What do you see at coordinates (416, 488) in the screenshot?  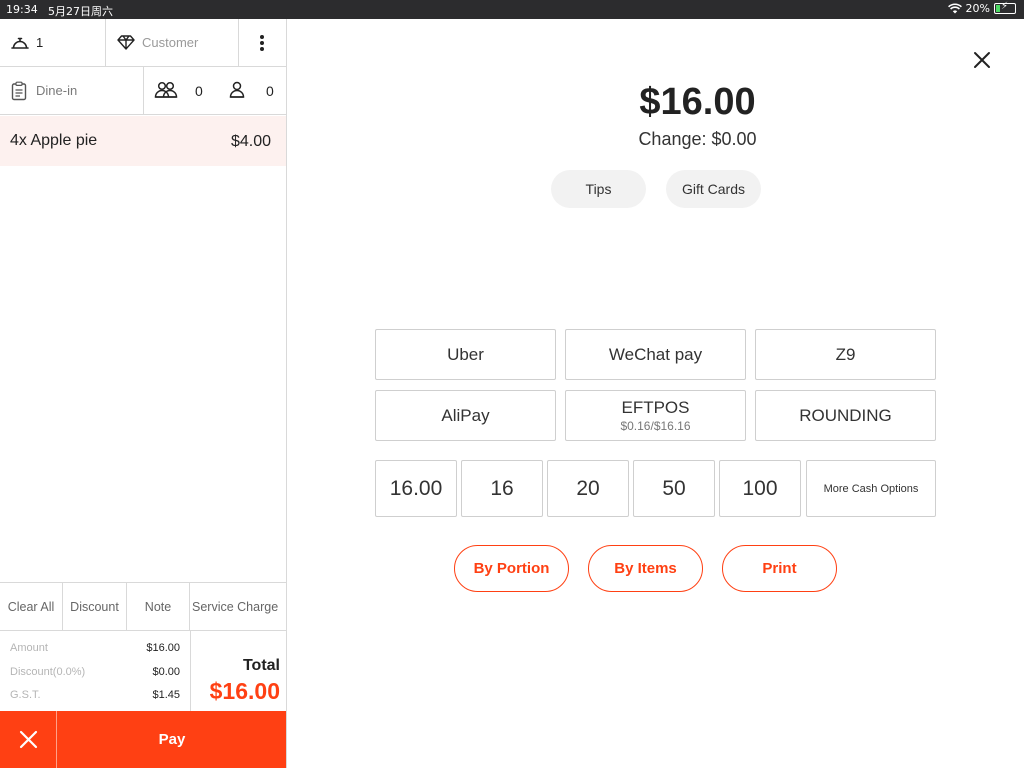 I see `cash-option-exact: 16.00` at bounding box center [416, 488].